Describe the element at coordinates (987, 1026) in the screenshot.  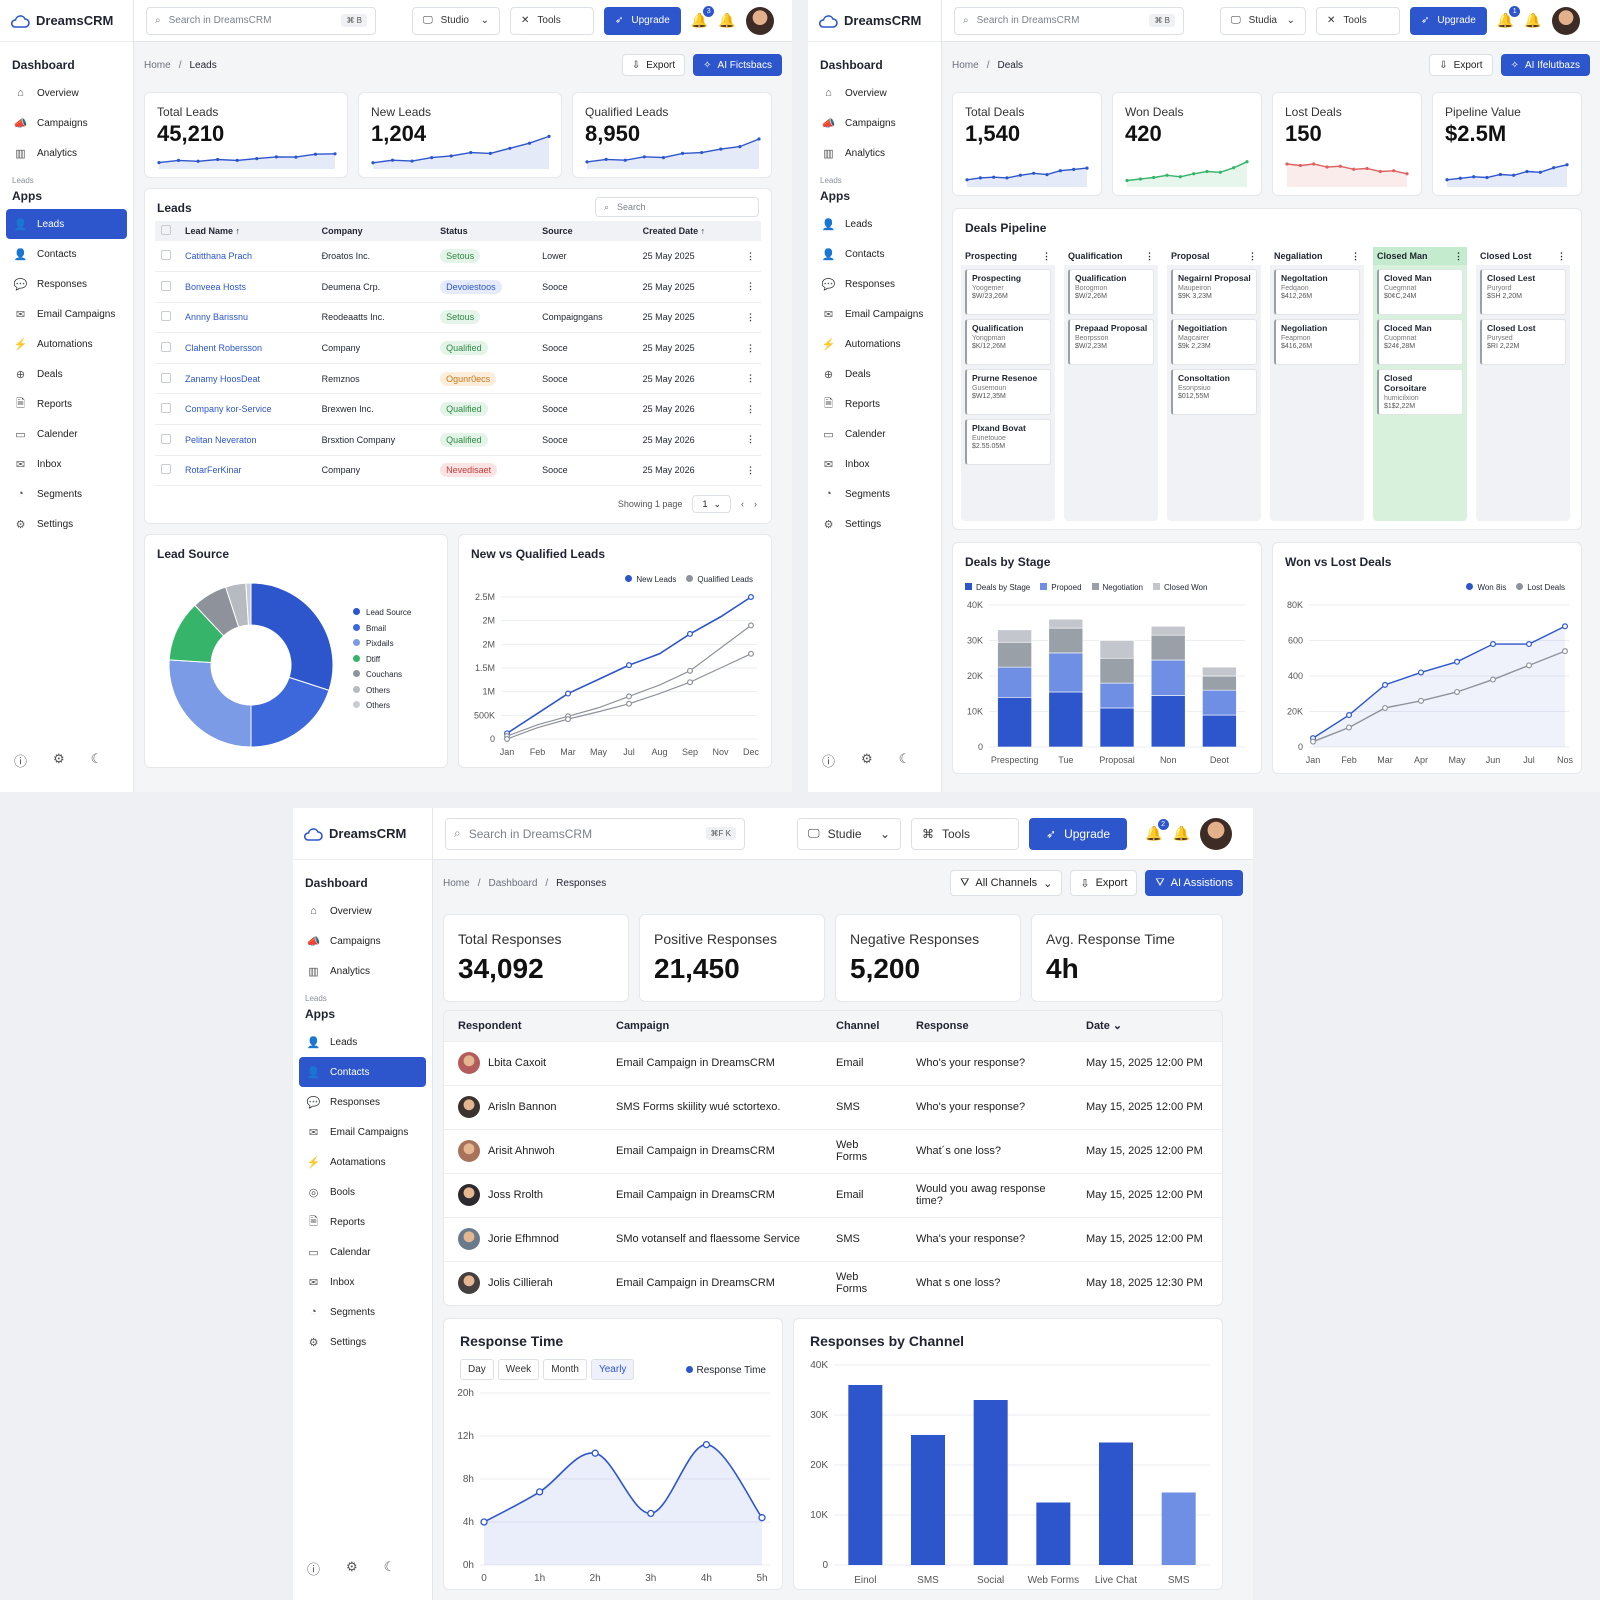
I see `col-response: Response` at that location.